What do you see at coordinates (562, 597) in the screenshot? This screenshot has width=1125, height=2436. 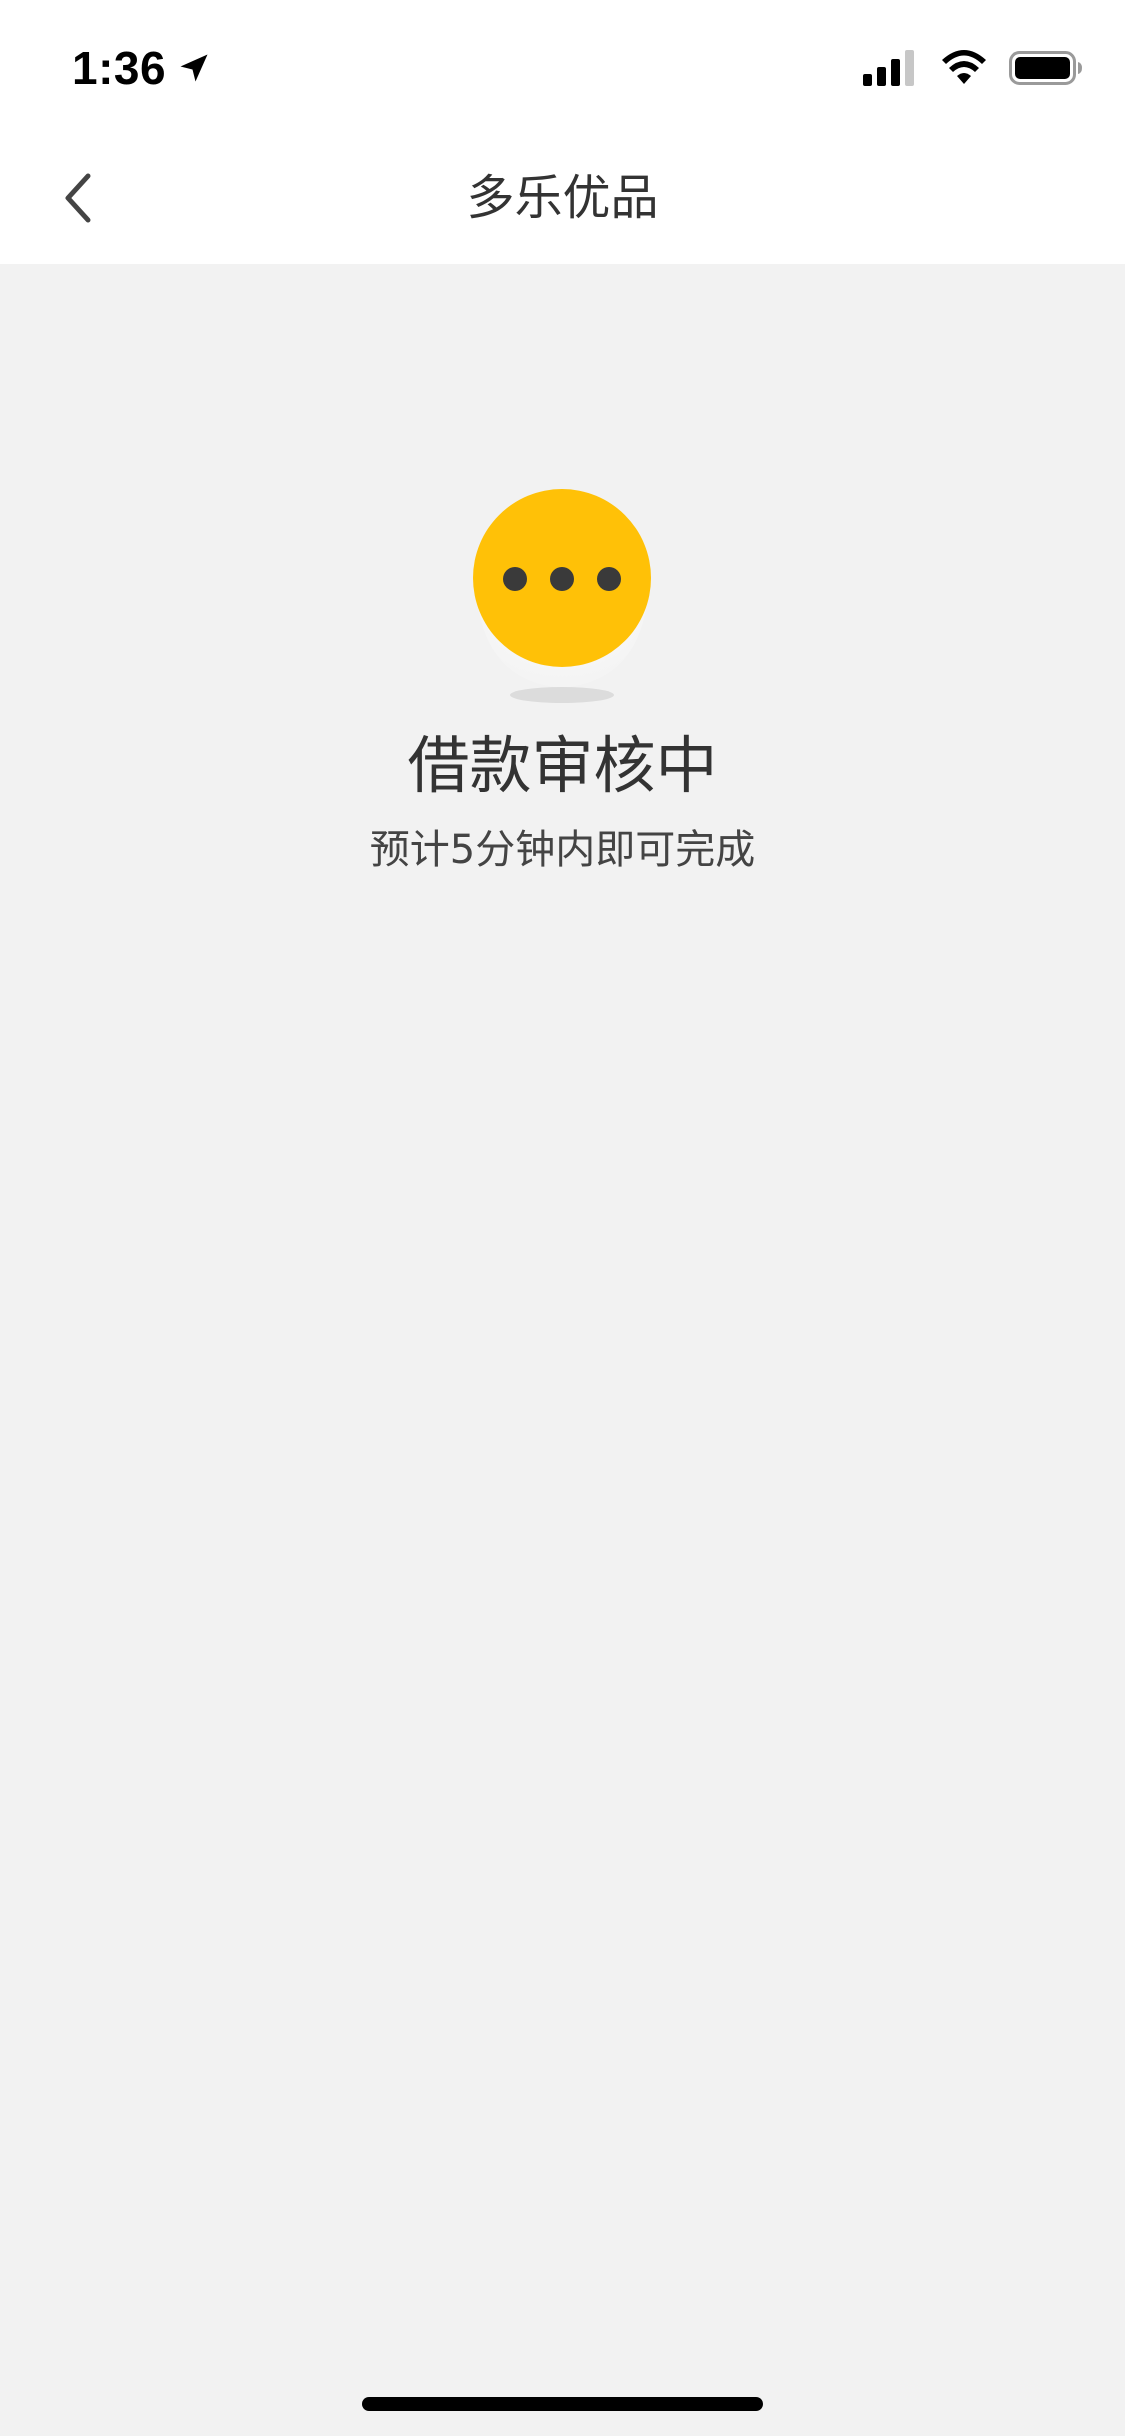 I see `ellipsis-circle-icon` at bounding box center [562, 597].